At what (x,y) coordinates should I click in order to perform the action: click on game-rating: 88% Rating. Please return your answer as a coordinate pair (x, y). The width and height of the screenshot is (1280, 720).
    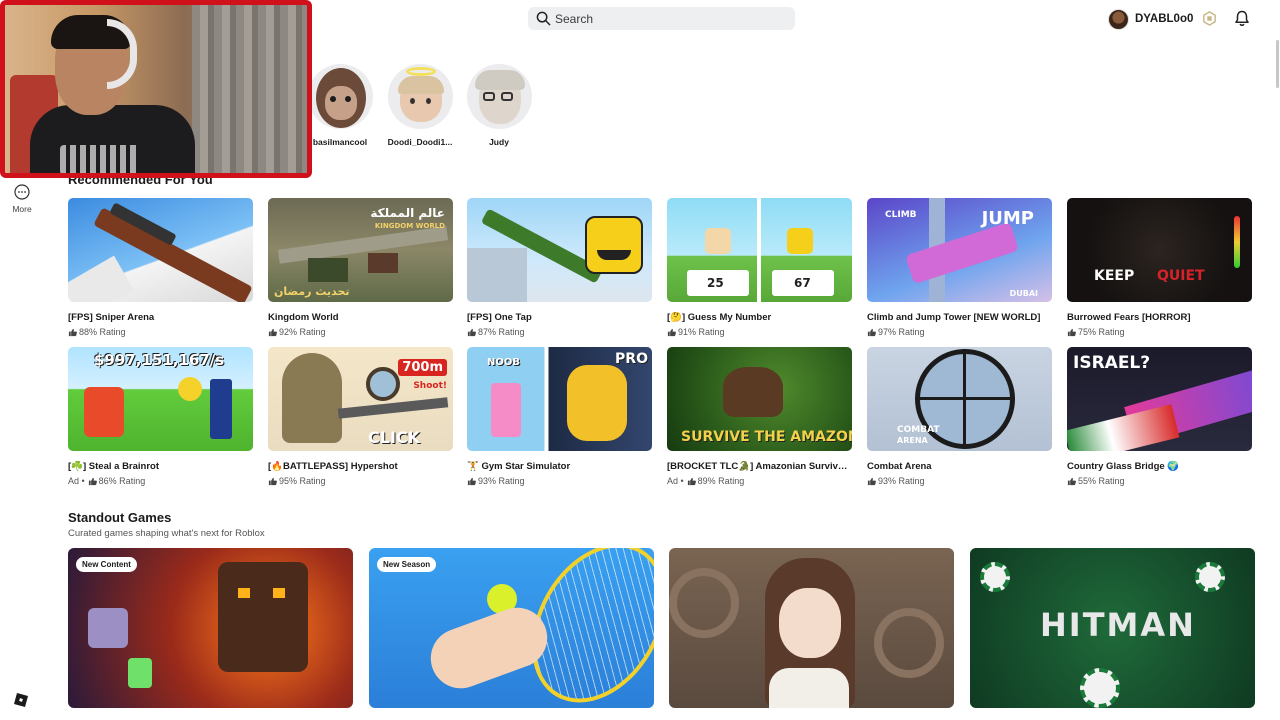
    Looking at the image, I should click on (160, 332).